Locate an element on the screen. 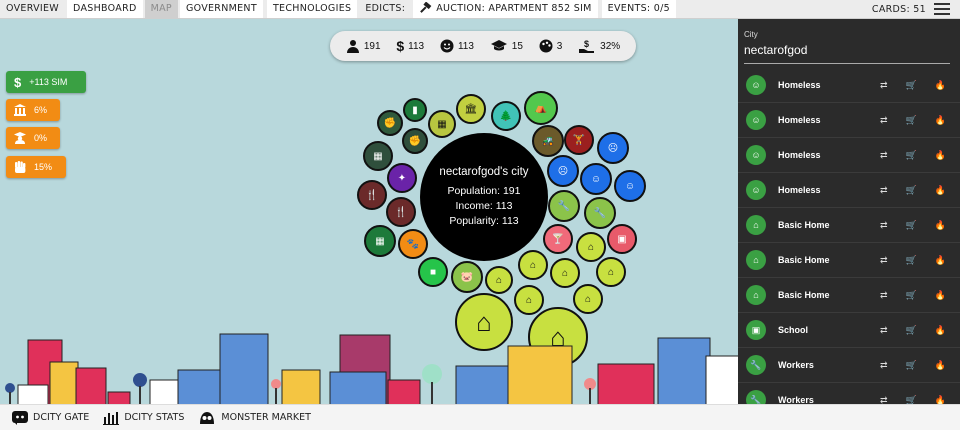 The image size is (960, 430). unrest-stat-badge: 15% is located at coordinates (36, 167).